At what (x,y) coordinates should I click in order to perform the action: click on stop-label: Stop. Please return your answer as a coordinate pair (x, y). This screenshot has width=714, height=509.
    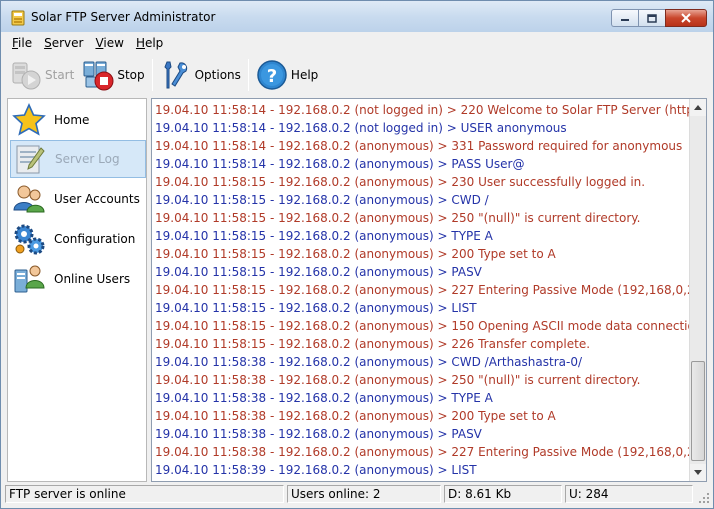
    Looking at the image, I should click on (131, 75).